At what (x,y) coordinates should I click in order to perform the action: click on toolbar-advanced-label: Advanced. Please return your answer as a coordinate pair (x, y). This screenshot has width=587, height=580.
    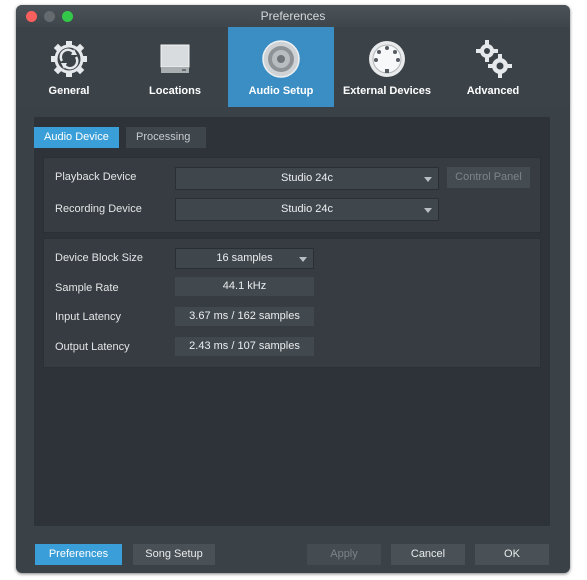
    Looking at the image, I should click on (493, 91).